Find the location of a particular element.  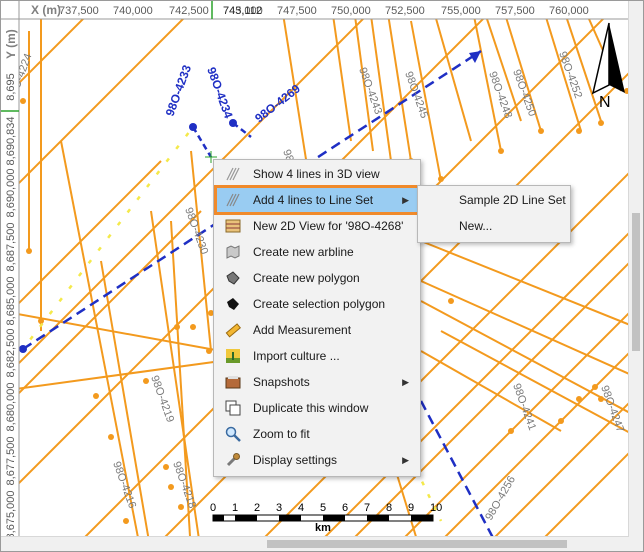

line-label: 98O-4218 is located at coordinates (184, 485).